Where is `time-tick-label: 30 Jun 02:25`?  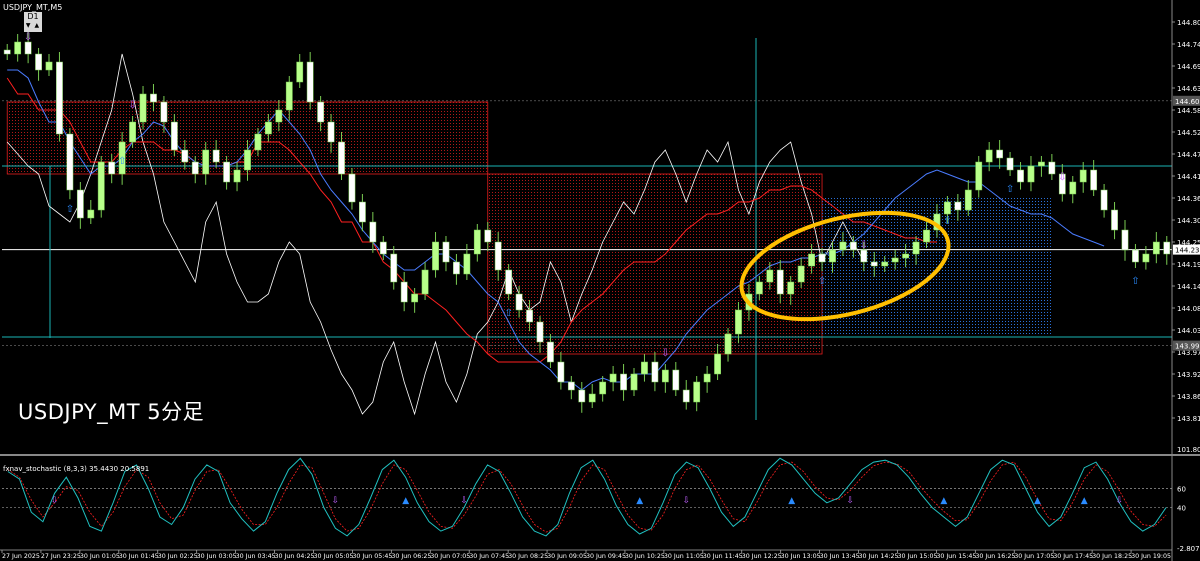 time-tick-label: 30 Jun 02:25 is located at coordinates (178, 556).